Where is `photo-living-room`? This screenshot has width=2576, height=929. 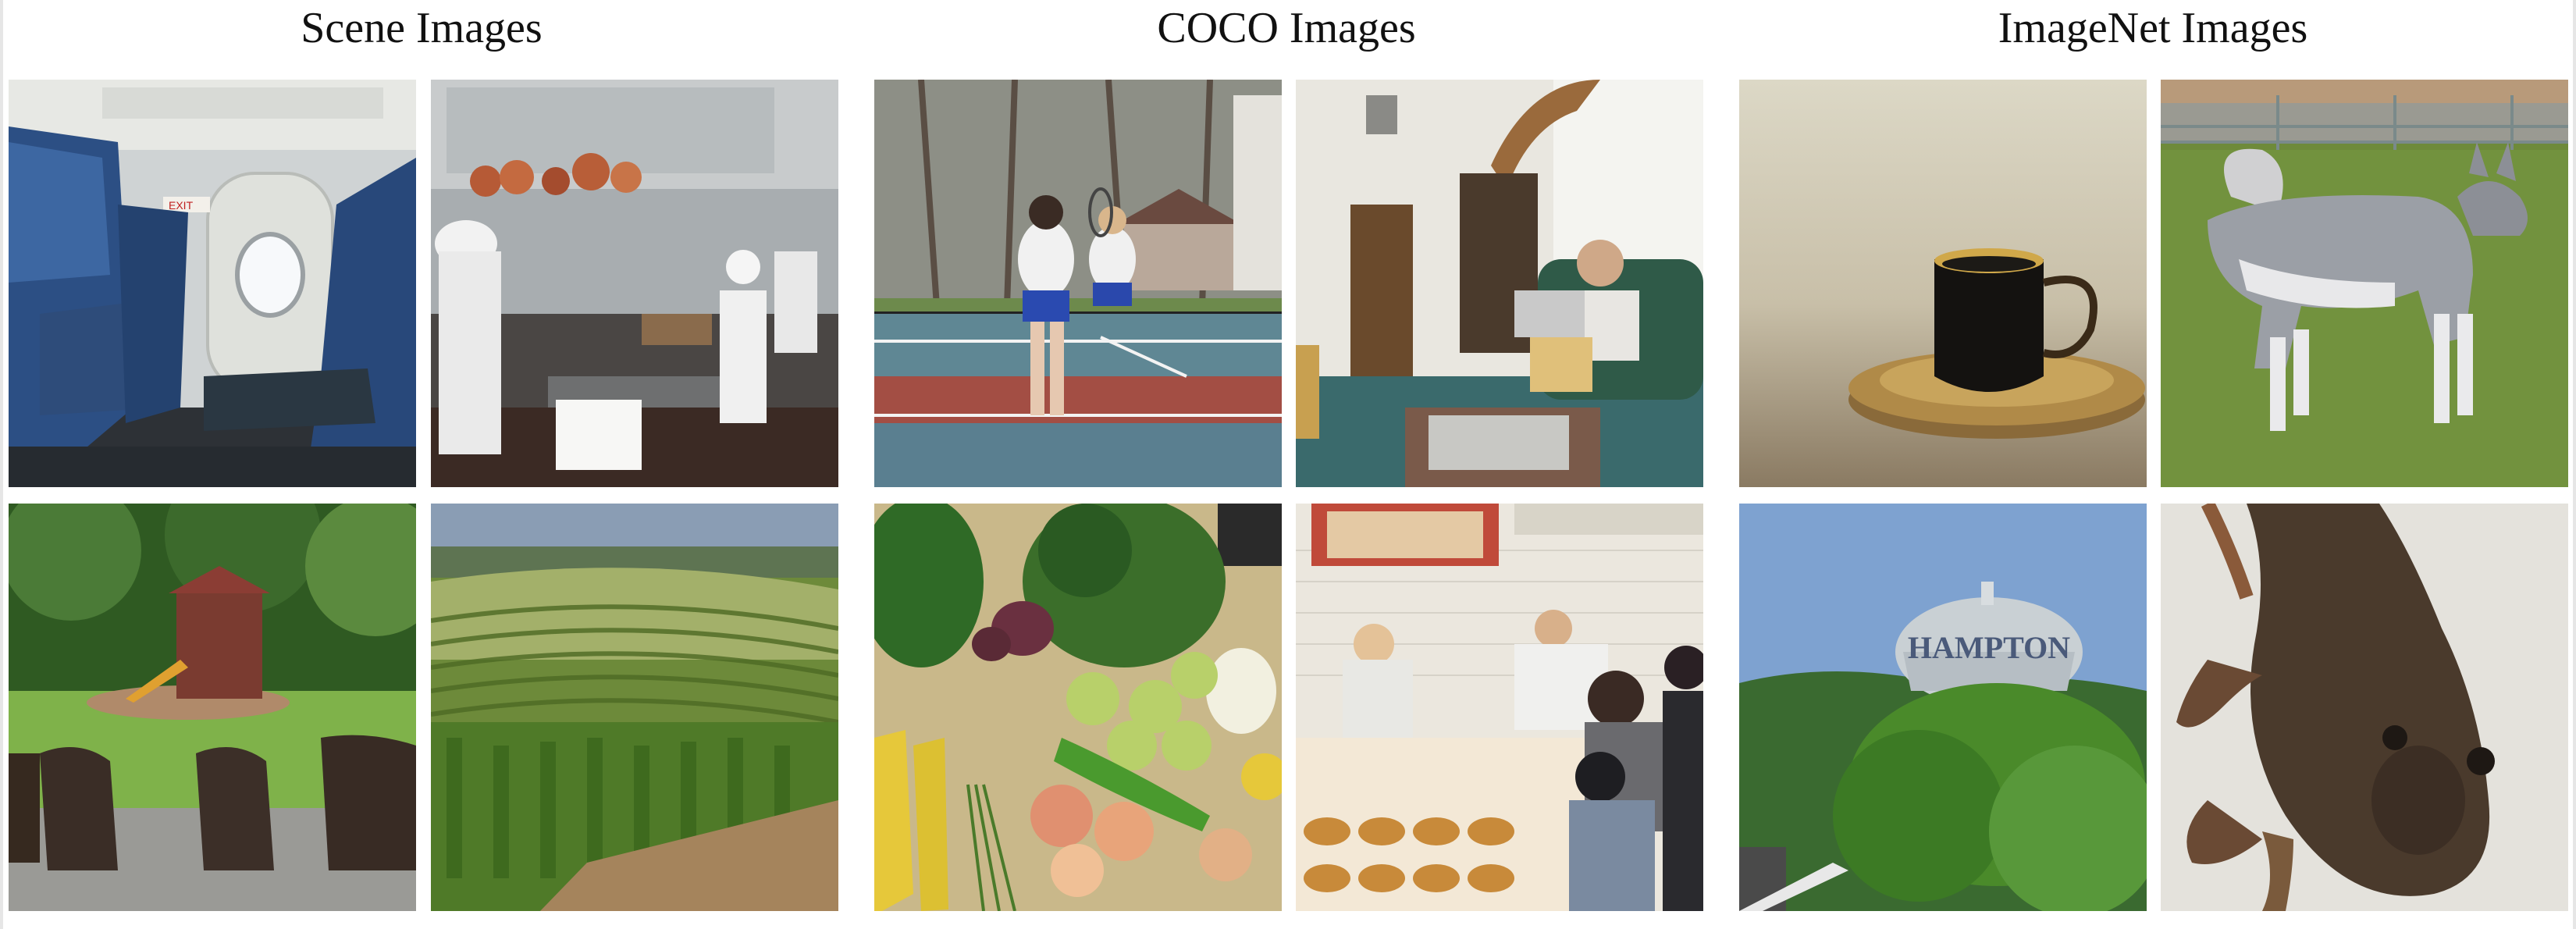 photo-living-room is located at coordinates (1499, 283).